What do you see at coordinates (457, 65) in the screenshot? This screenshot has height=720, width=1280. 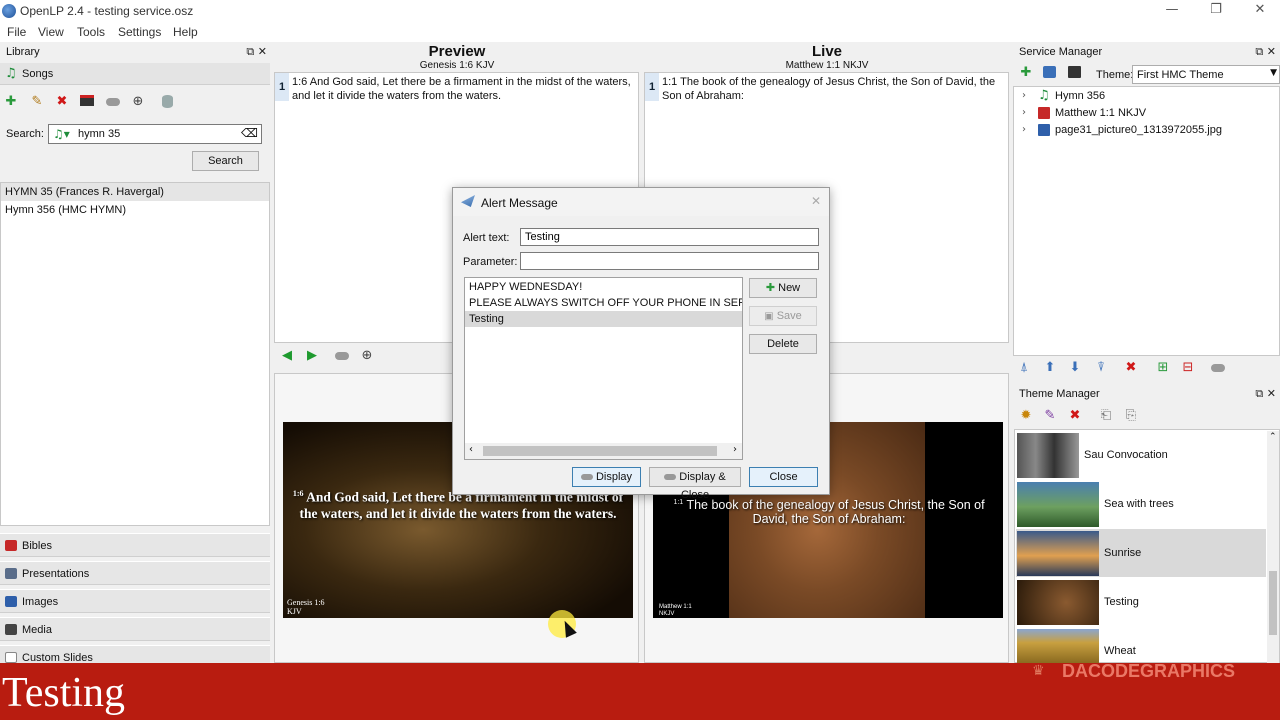 I see `preview-subtitle: Genesis 1:6 KJV` at bounding box center [457, 65].